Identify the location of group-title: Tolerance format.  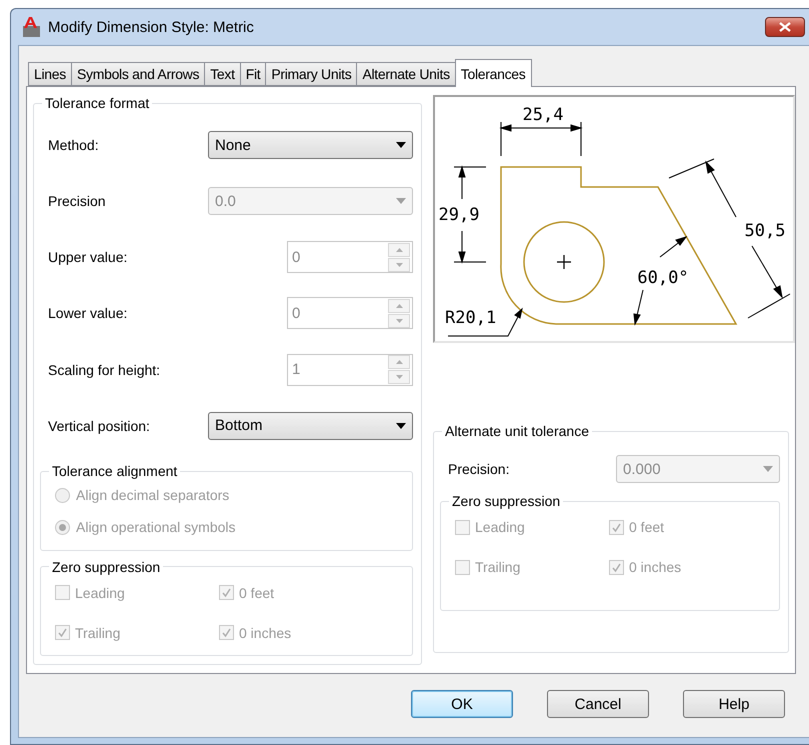
(97, 103).